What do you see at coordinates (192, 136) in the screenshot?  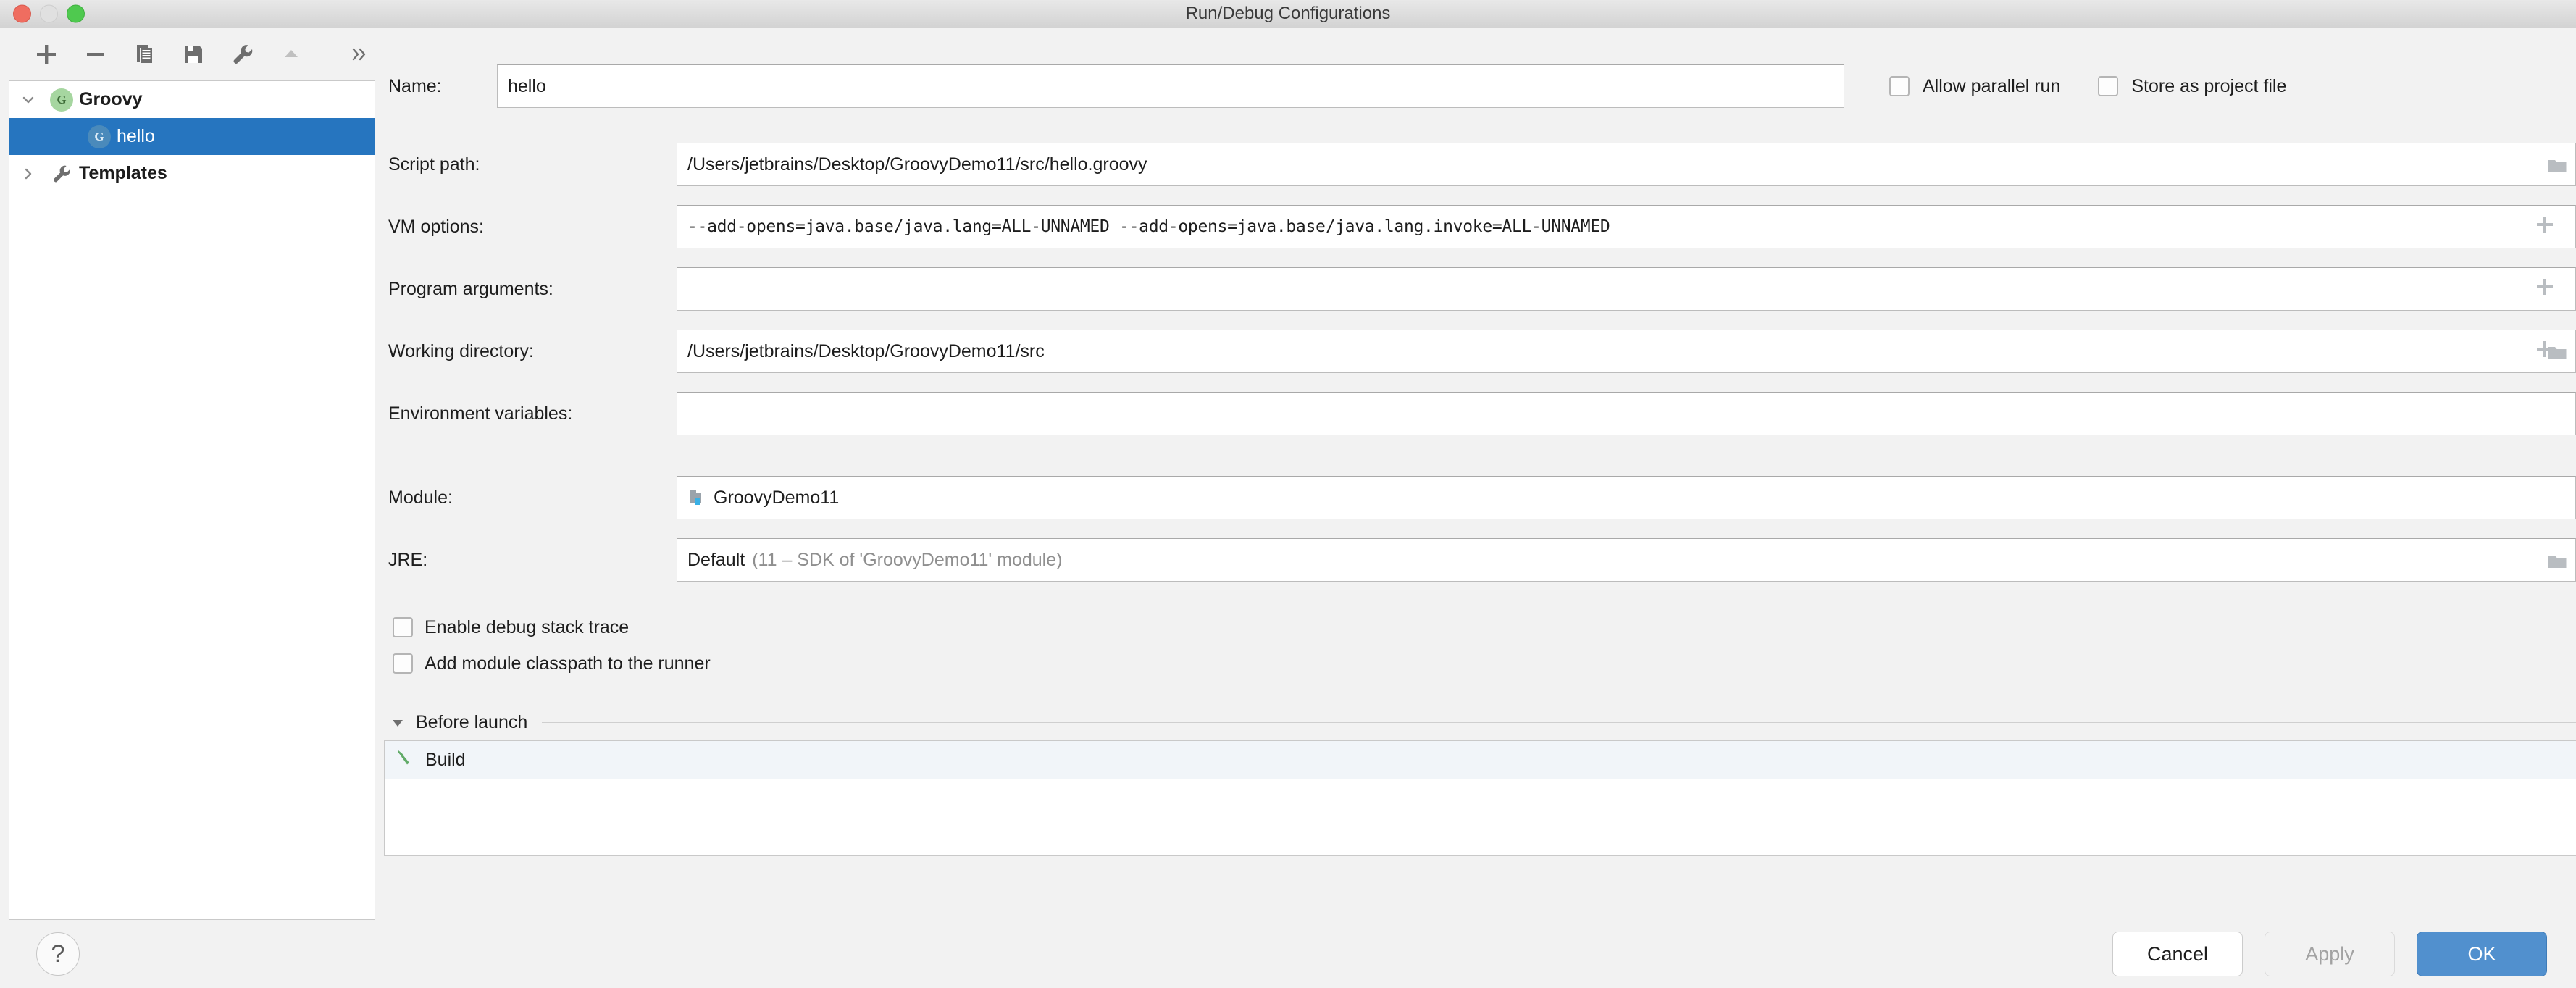 I see `tree-item-hello: G hello` at bounding box center [192, 136].